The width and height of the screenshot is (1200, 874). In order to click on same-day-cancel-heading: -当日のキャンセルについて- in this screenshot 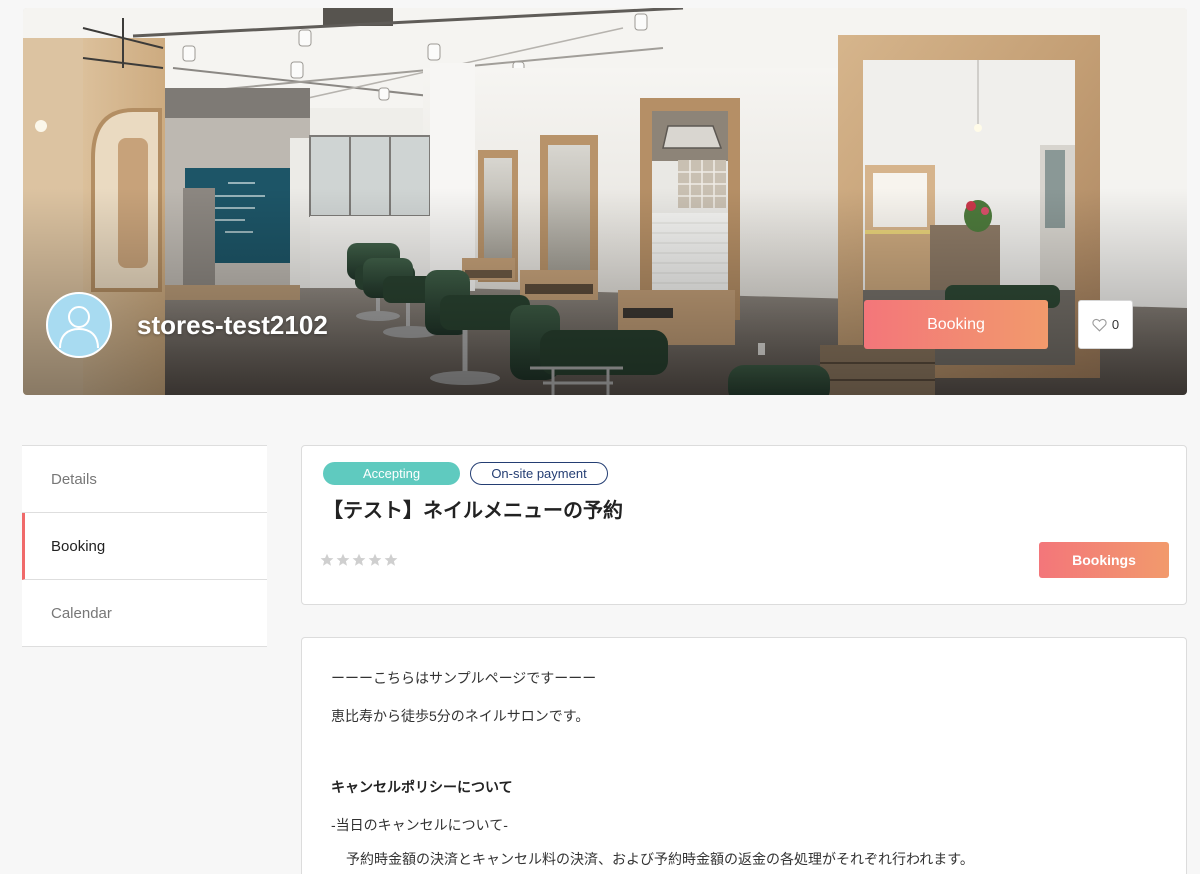, I will do `click(419, 825)`.